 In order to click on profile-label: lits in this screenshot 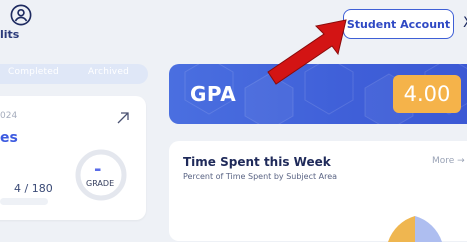, I will do `click(9, 34)`.